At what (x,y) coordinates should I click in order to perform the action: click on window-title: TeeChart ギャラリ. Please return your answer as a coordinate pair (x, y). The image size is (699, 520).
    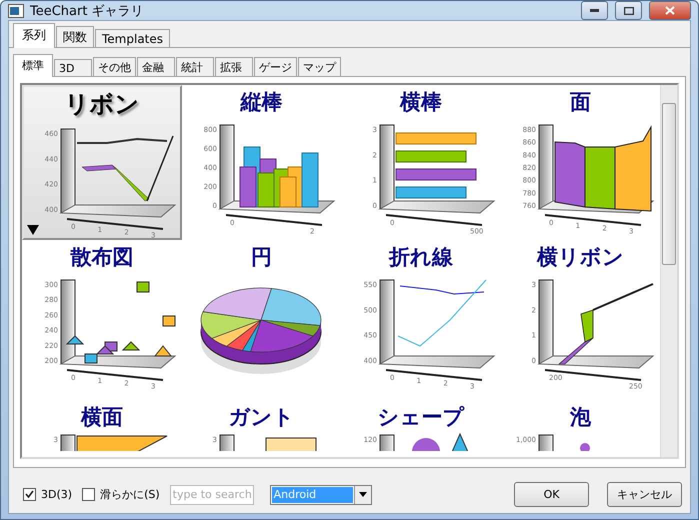
    Looking at the image, I should click on (87, 11).